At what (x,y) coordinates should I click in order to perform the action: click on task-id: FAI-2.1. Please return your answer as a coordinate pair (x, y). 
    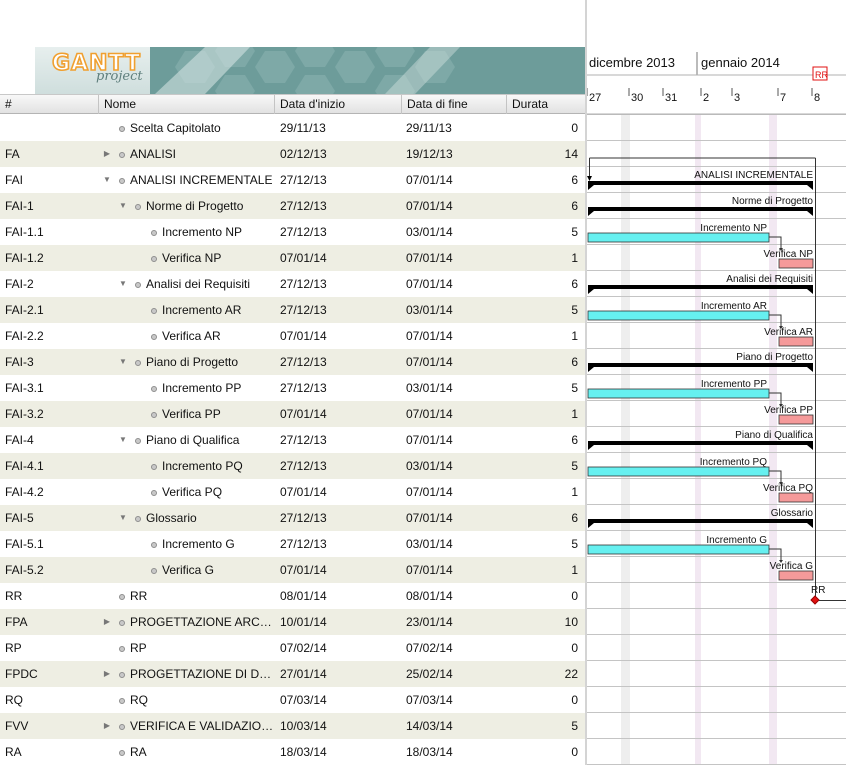
    Looking at the image, I should click on (24, 310).